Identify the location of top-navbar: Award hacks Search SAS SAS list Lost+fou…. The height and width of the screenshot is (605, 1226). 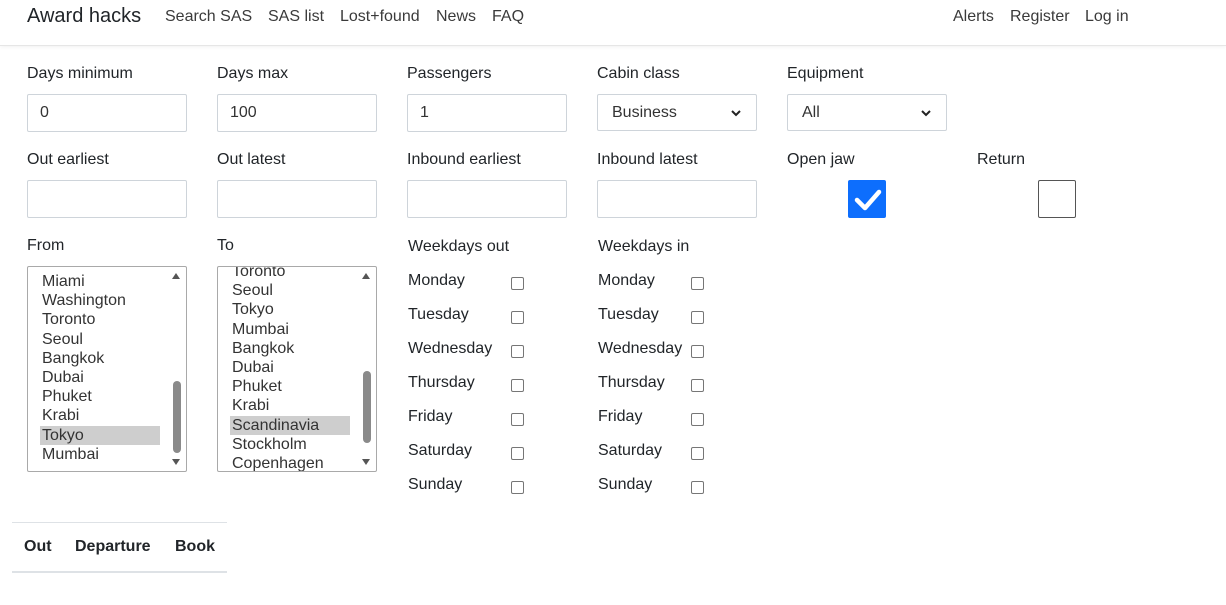
(613, 23).